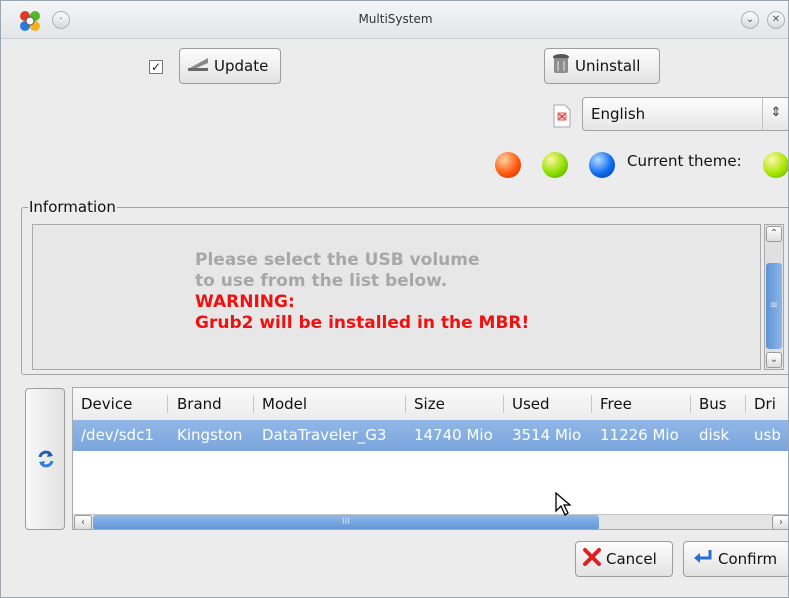 The height and width of the screenshot is (598, 789). What do you see at coordinates (547, 435) in the screenshot?
I see `cell-used: 3514 Mio` at bounding box center [547, 435].